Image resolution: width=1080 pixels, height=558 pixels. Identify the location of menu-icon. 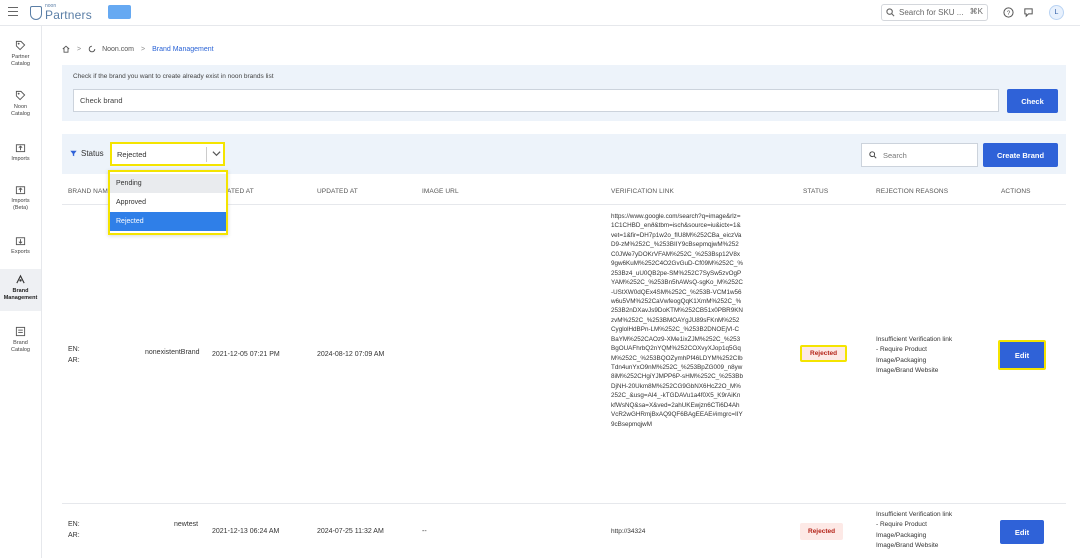
(13, 11).